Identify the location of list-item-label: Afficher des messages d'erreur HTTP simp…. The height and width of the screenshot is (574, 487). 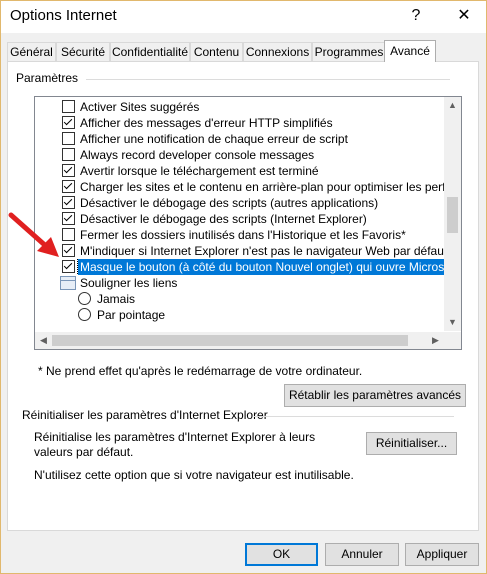
(206, 123).